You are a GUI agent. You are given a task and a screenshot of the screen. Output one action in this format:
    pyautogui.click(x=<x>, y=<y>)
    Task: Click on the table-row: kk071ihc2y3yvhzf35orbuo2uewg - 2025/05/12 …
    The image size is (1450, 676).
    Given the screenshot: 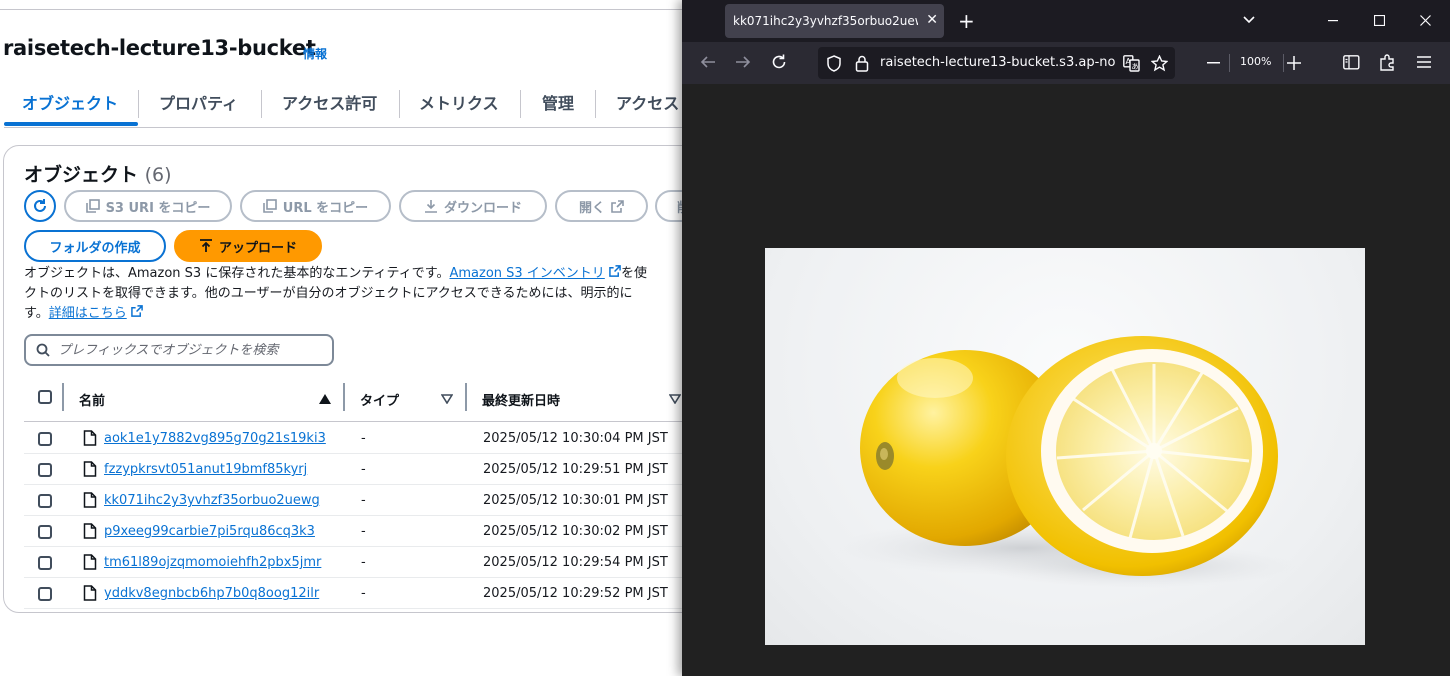 What is the action you would take?
    pyautogui.click(x=362, y=500)
    